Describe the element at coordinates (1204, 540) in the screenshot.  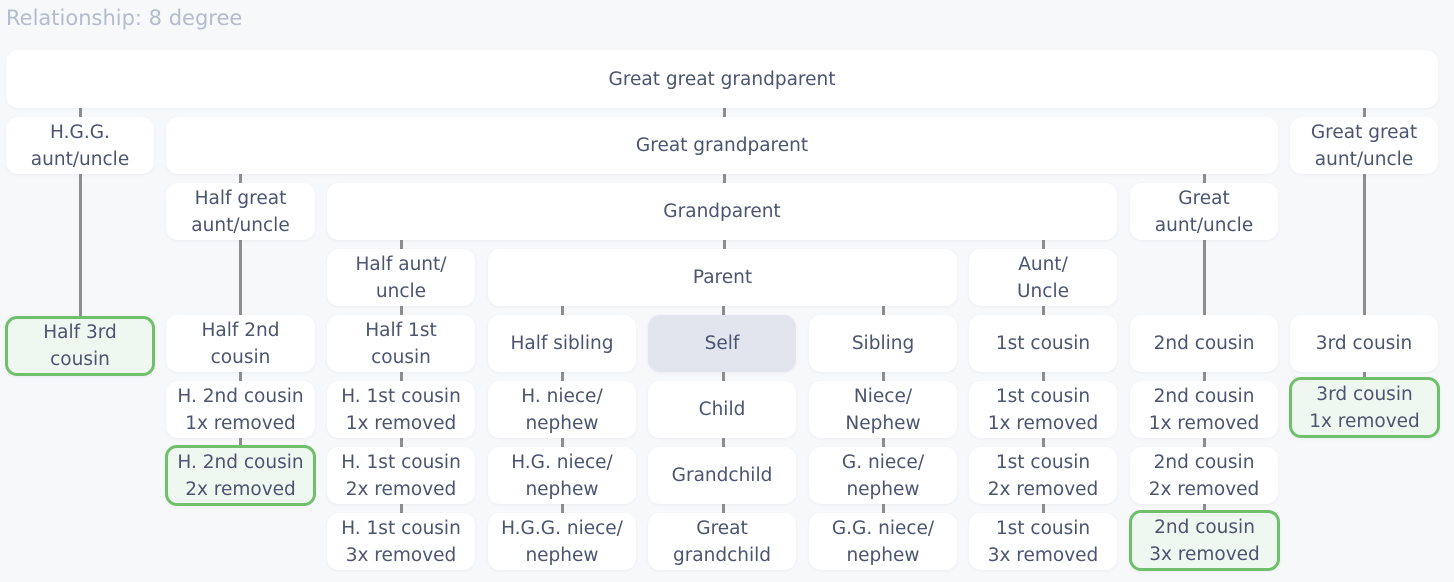
I see `node-2nd-cousin-3x-removed: 2nd cousin 3x removed` at that location.